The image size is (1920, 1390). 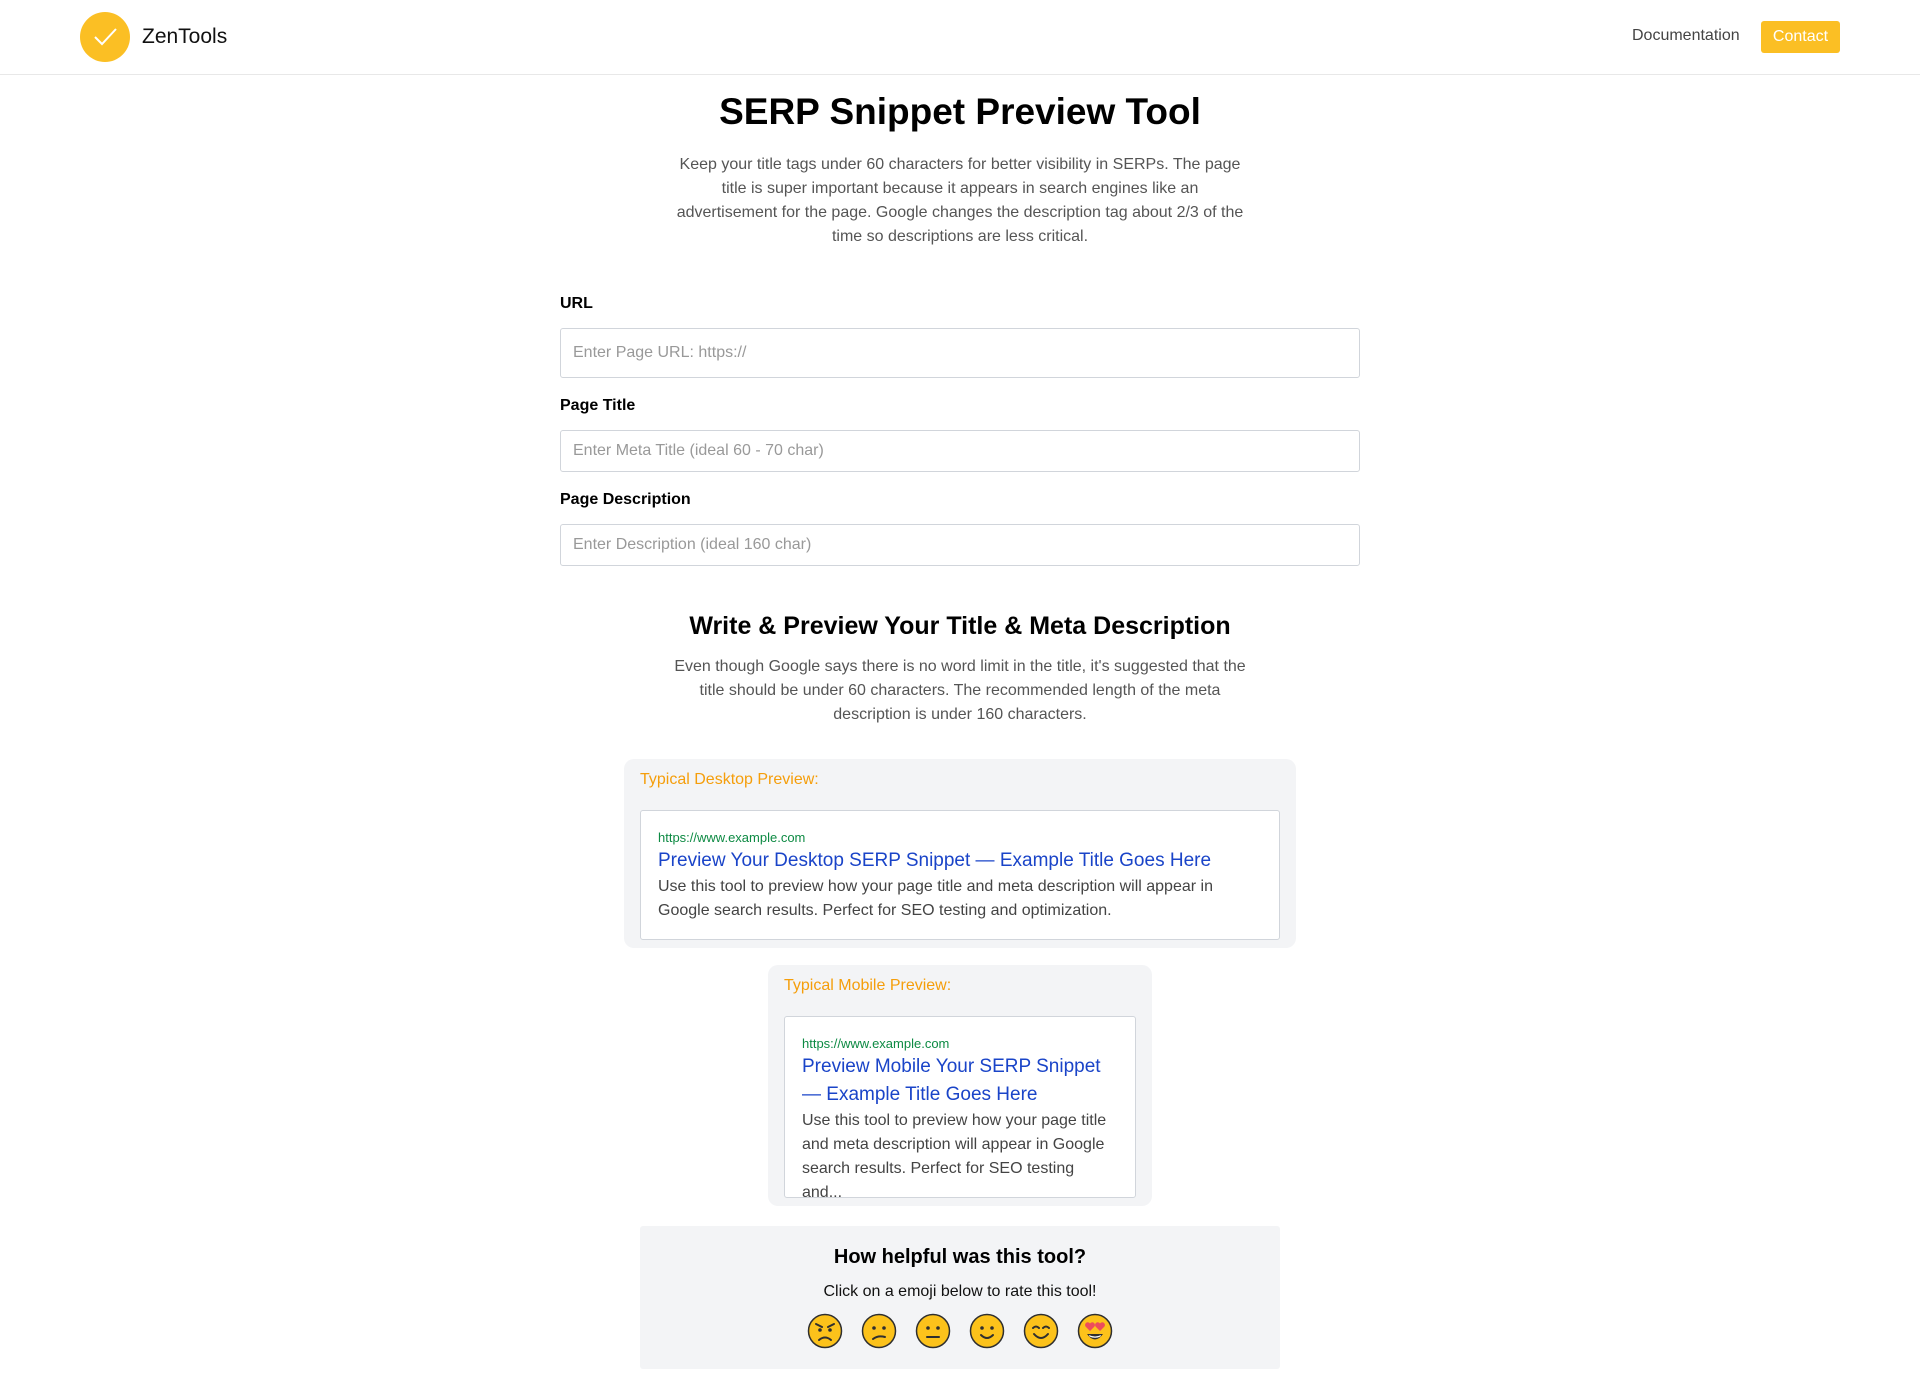 What do you see at coordinates (960, 111) in the screenshot?
I see `page-title: SERP Snippet Preview Tool` at bounding box center [960, 111].